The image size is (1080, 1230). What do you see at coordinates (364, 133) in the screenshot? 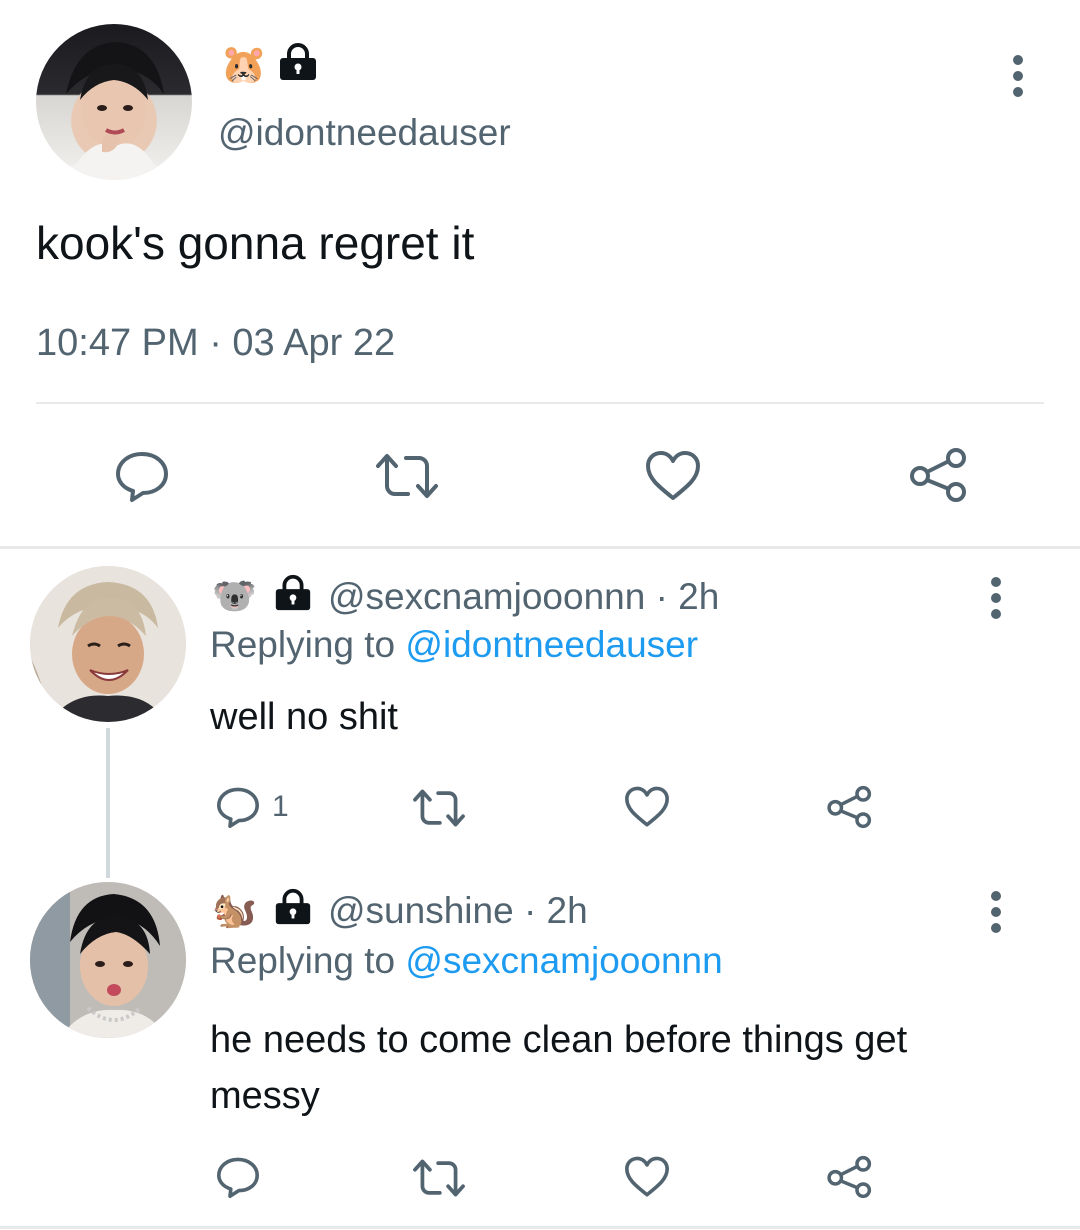
I see `handle: @idontneedauser` at bounding box center [364, 133].